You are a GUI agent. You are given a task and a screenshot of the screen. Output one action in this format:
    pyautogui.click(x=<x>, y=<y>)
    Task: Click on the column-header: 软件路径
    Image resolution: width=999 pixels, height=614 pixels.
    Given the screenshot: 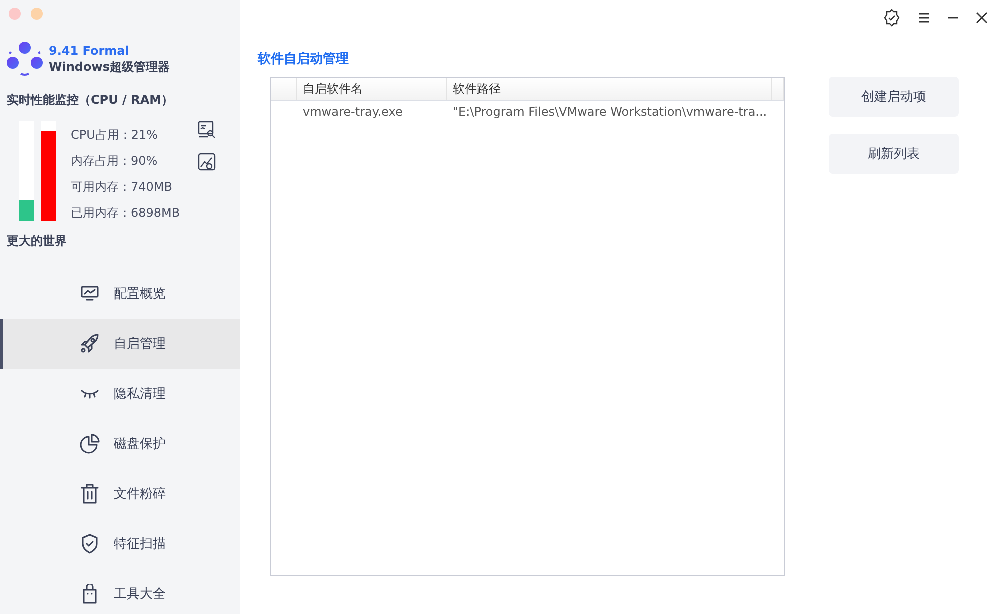 What is the action you would take?
    pyautogui.click(x=609, y=89)
    